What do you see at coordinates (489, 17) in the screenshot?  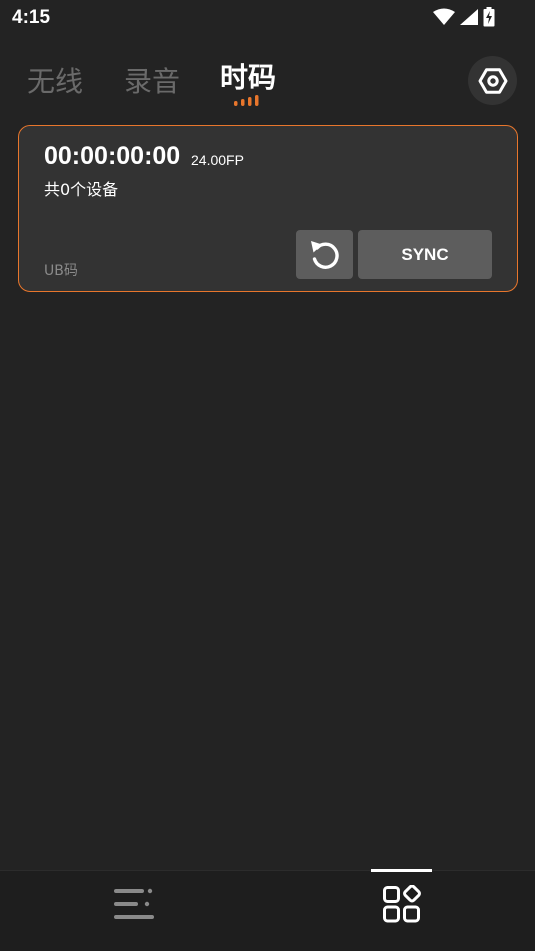 I see `battery-charging-icon` at bounding box center [489, 17].